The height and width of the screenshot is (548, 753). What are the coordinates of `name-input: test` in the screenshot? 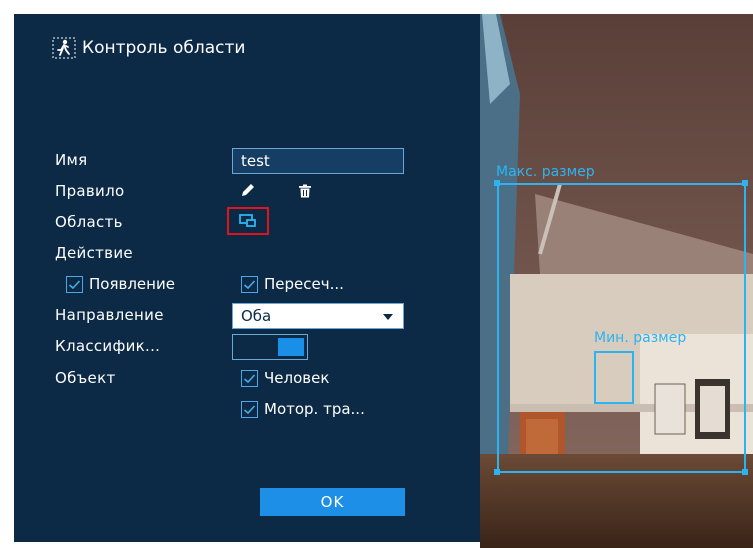 It's located at (318, 161).